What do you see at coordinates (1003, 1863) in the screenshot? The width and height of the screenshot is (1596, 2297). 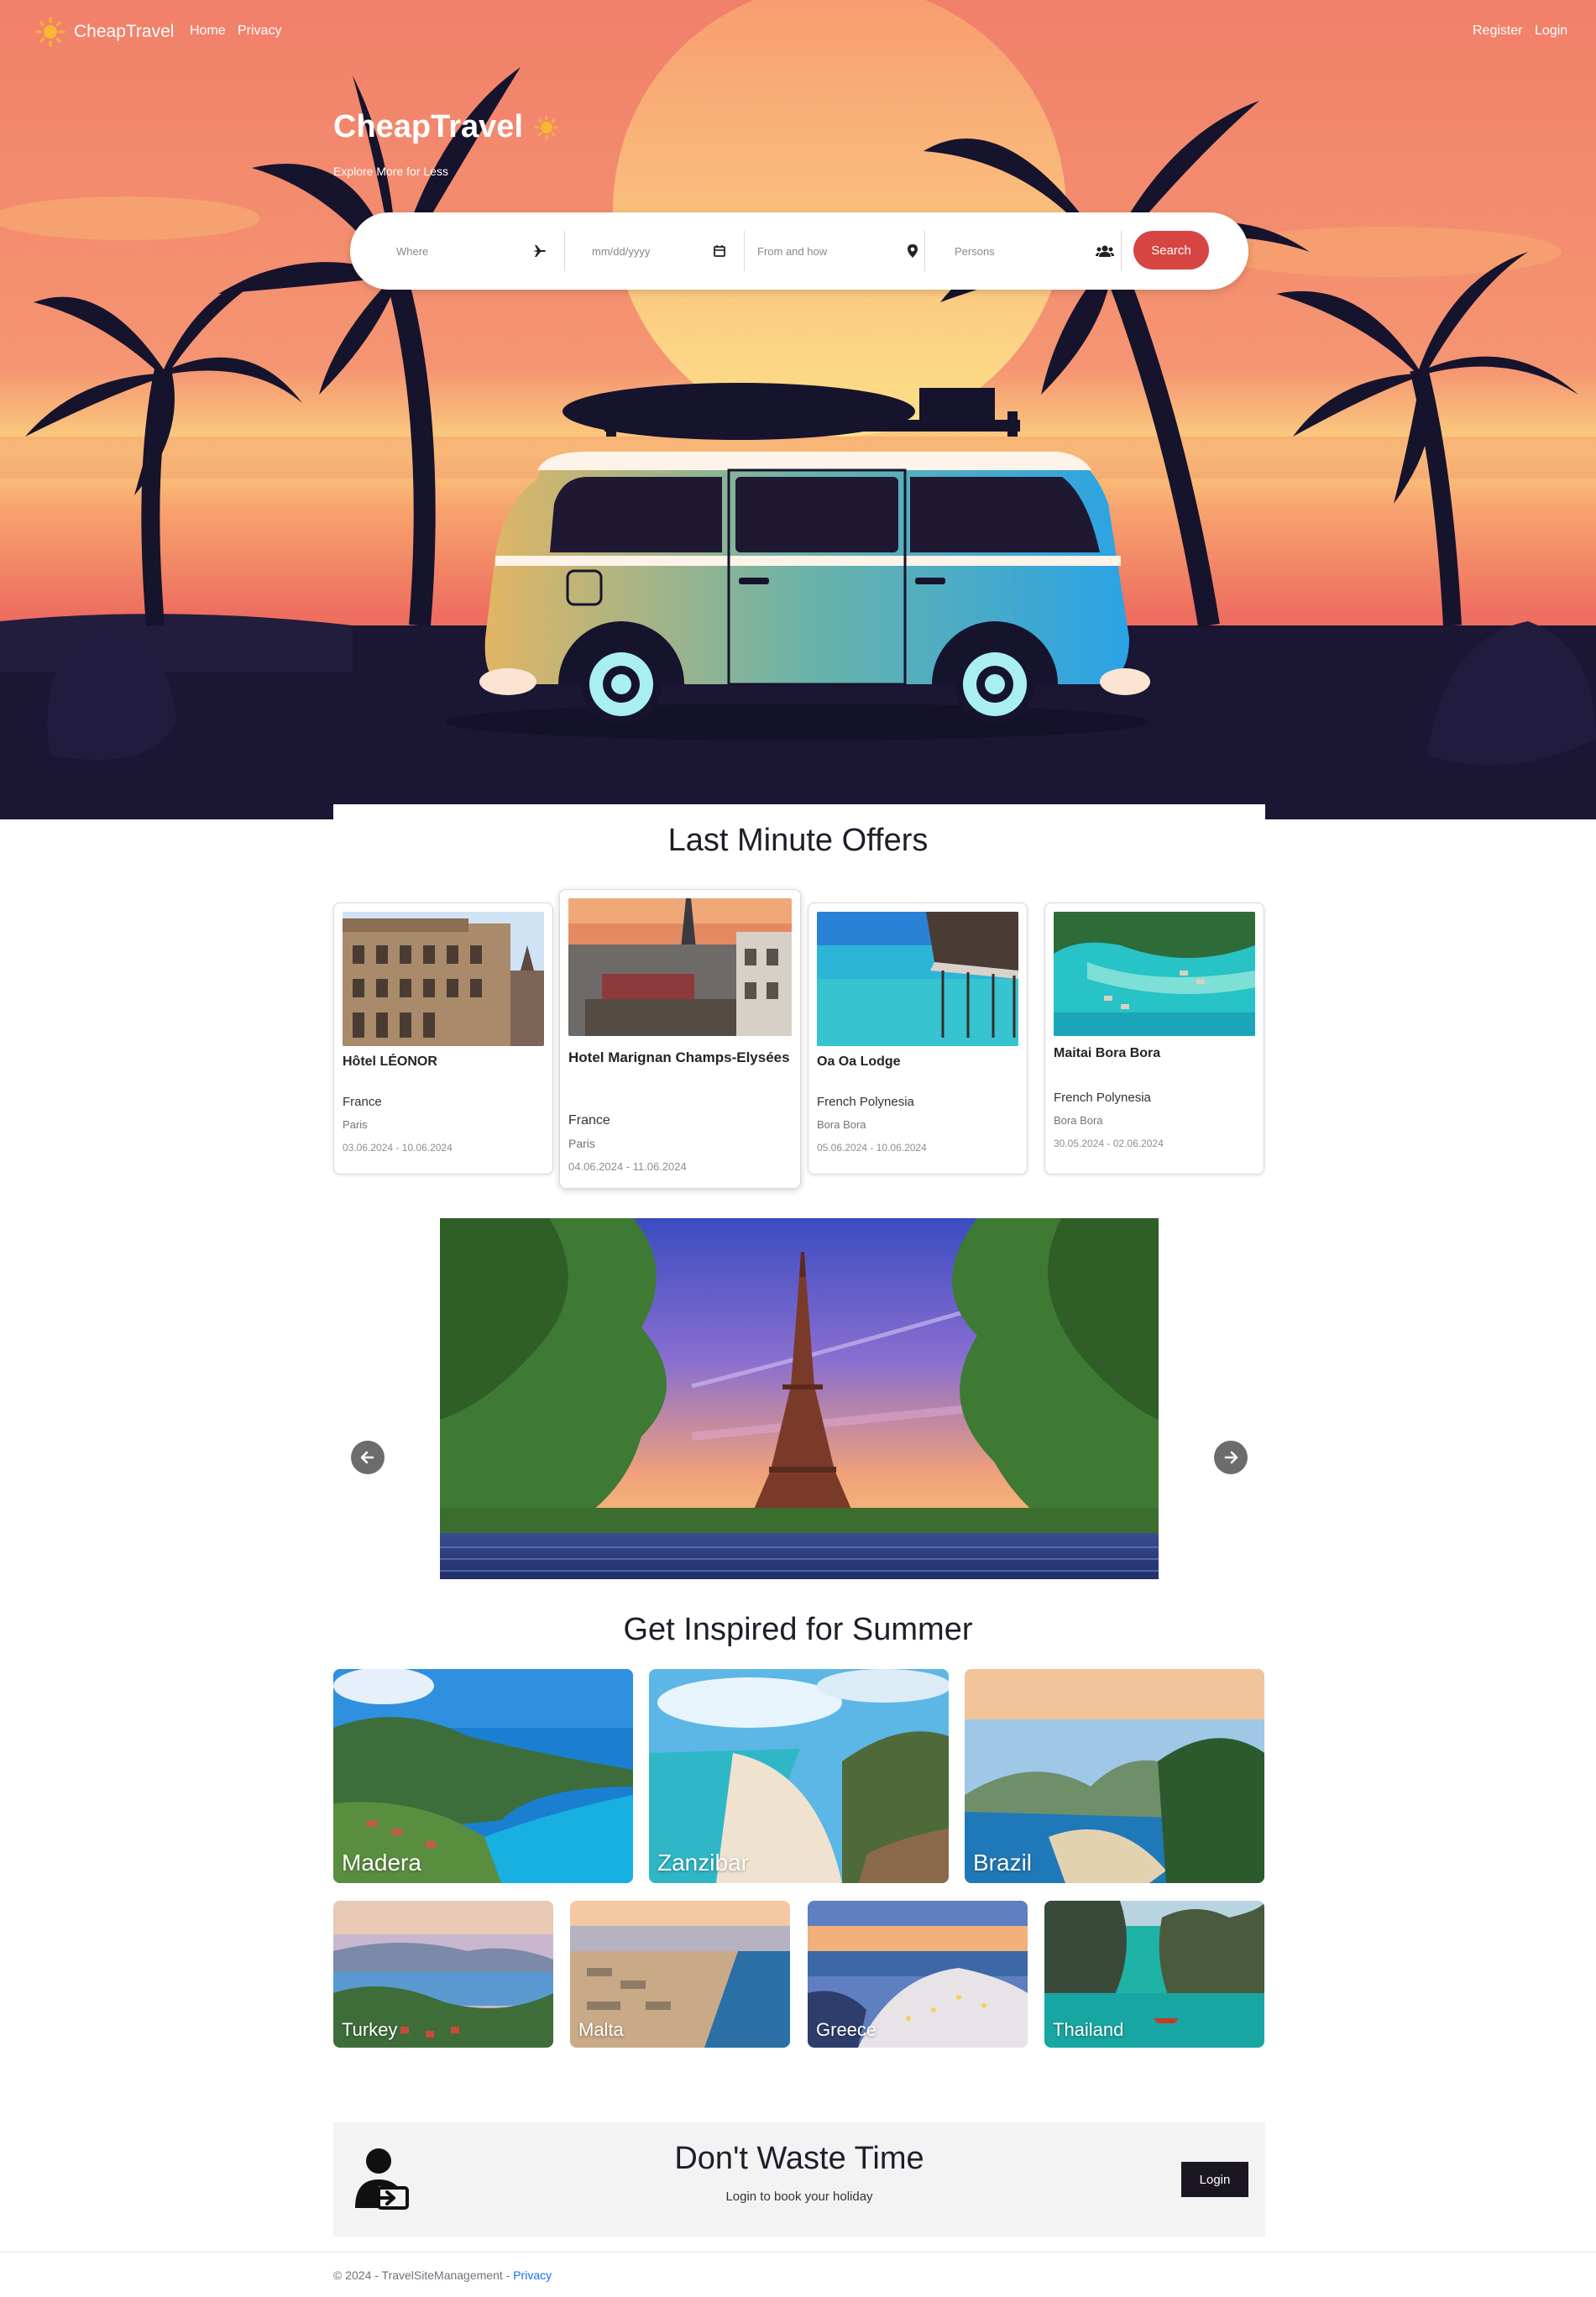 I see `destination-label: Brazil` at bounding box center [1003, 1863].